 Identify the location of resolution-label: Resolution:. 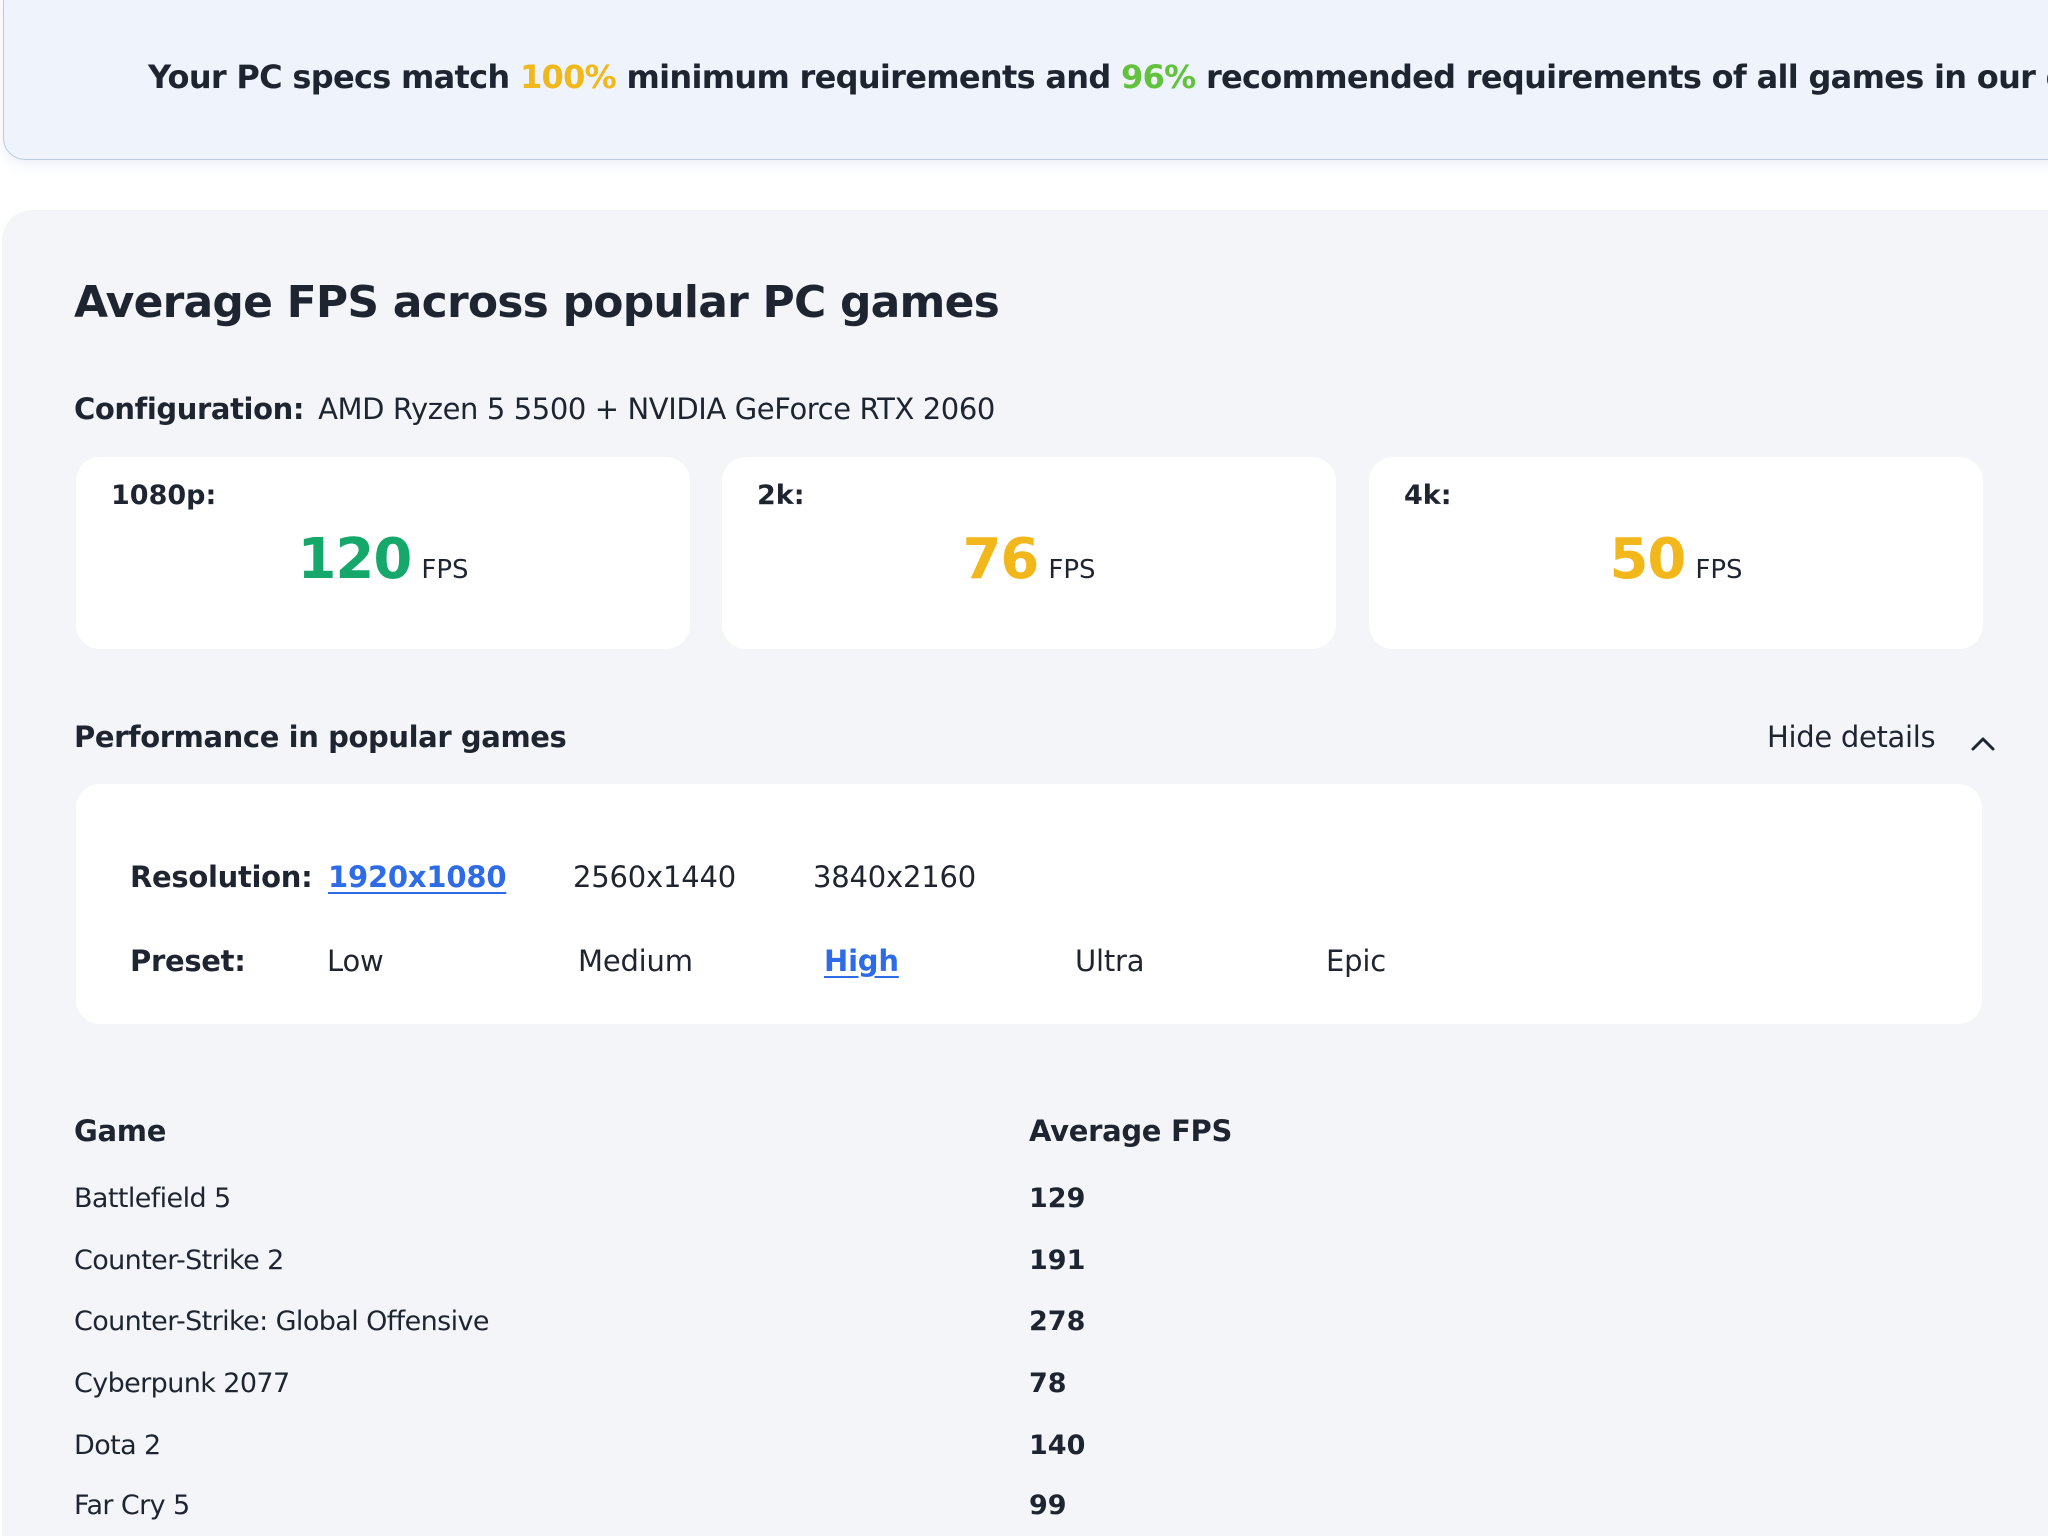
(221, 877).